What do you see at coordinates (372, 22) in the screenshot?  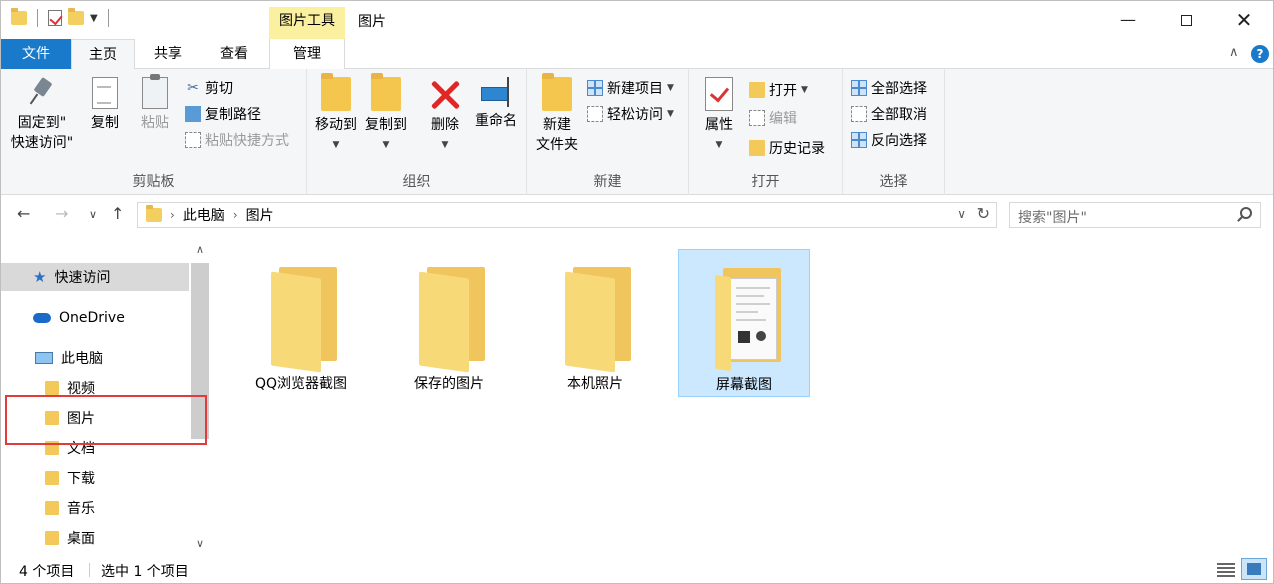 I see `window-title: 图片` at bounding box center [372, 22].